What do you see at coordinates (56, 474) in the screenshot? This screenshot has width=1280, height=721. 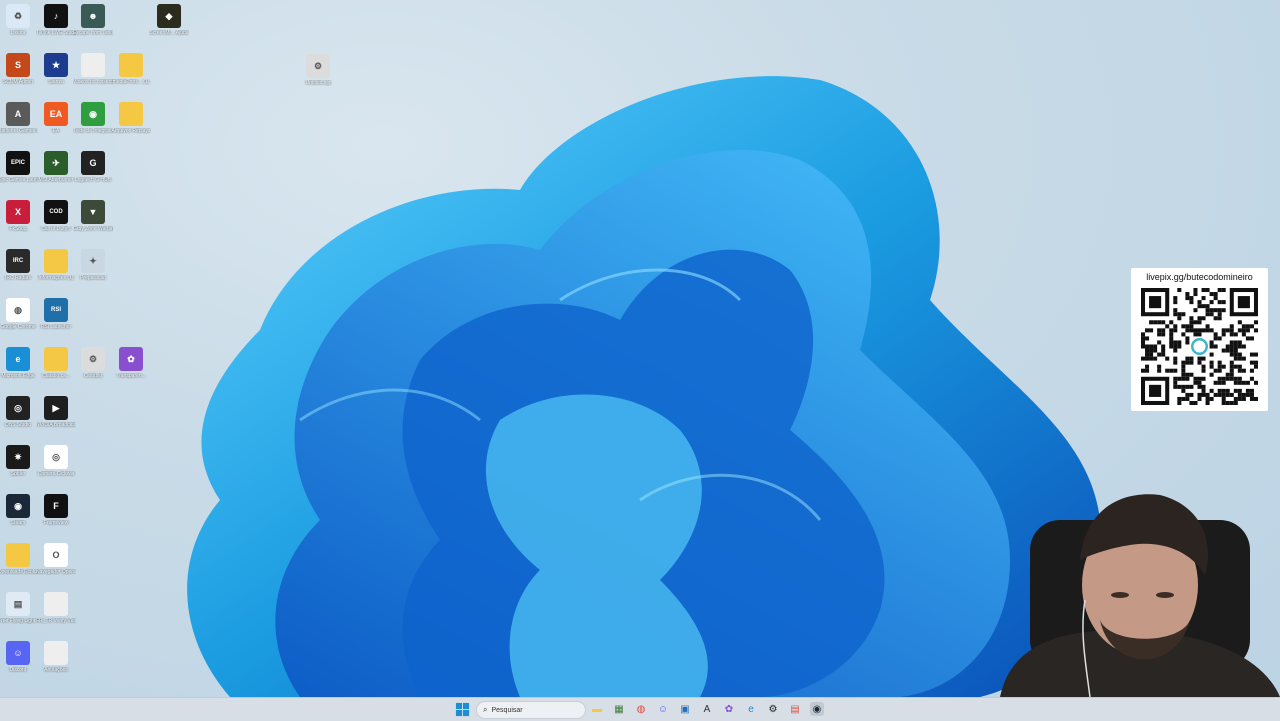 I see `desktop-icon-label: Camera Ciclovia` at bounding box center [56, 474].